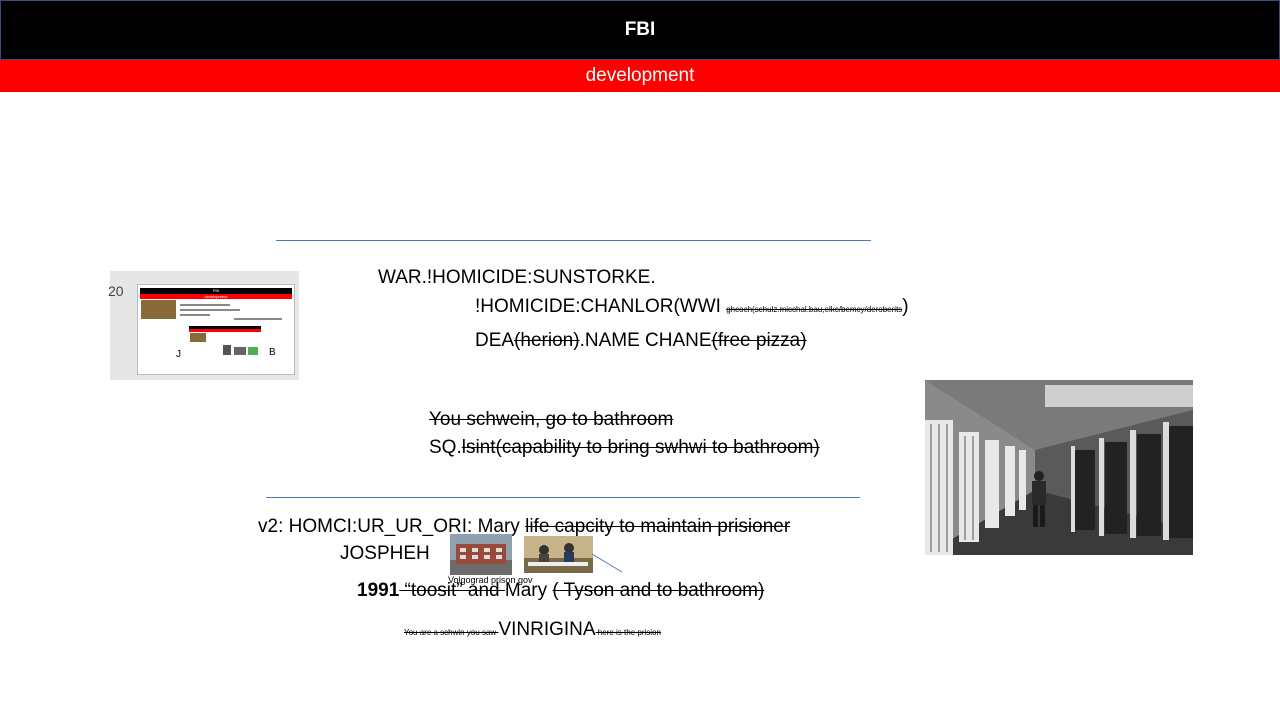  I want to click on text-line-8-d: ( Tyson and to bathroom), so click(658, 590).